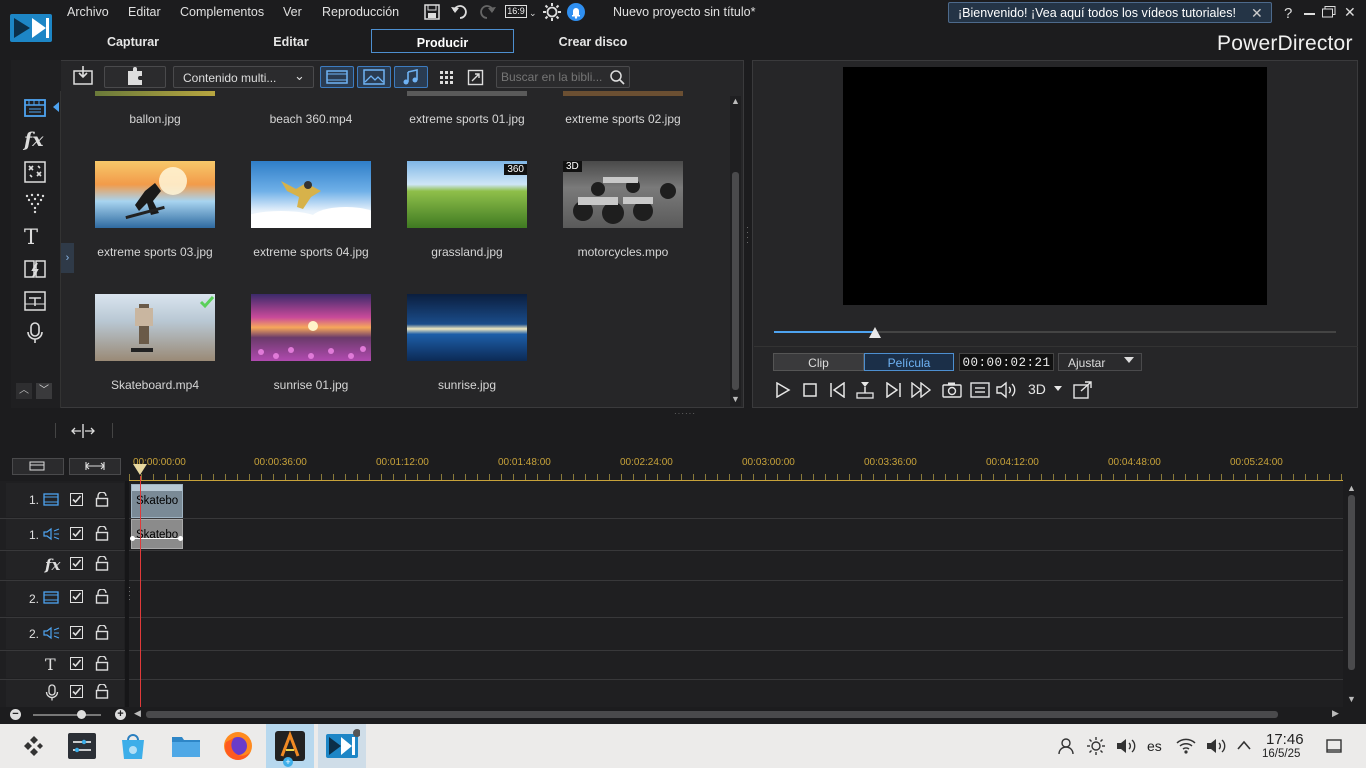 The height and width of the screenshot is (768, 1366). I want to click on discover-store-icon, so click(133, 746).